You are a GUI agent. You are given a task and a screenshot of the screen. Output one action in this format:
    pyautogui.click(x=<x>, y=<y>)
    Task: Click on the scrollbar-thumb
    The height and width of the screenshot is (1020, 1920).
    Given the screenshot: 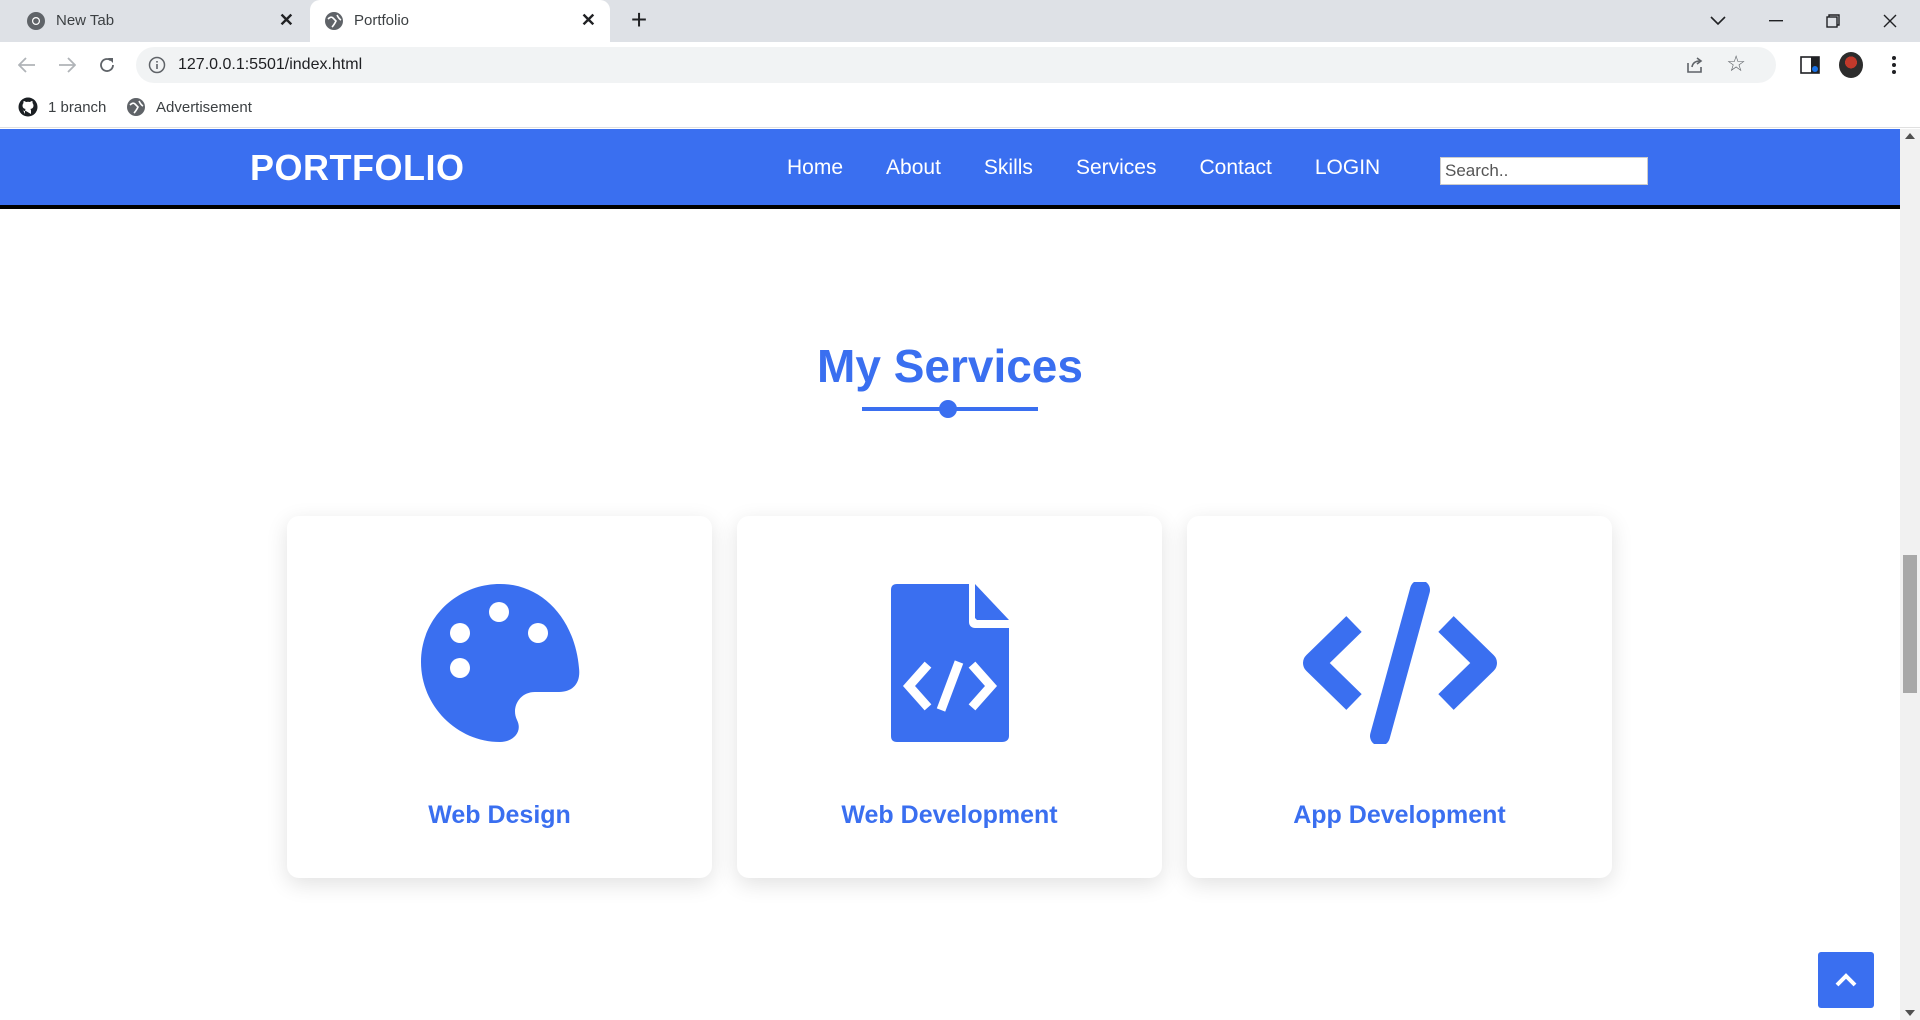 What is the action you would take?
    pyautogui.click(x=1910, y=624)
    